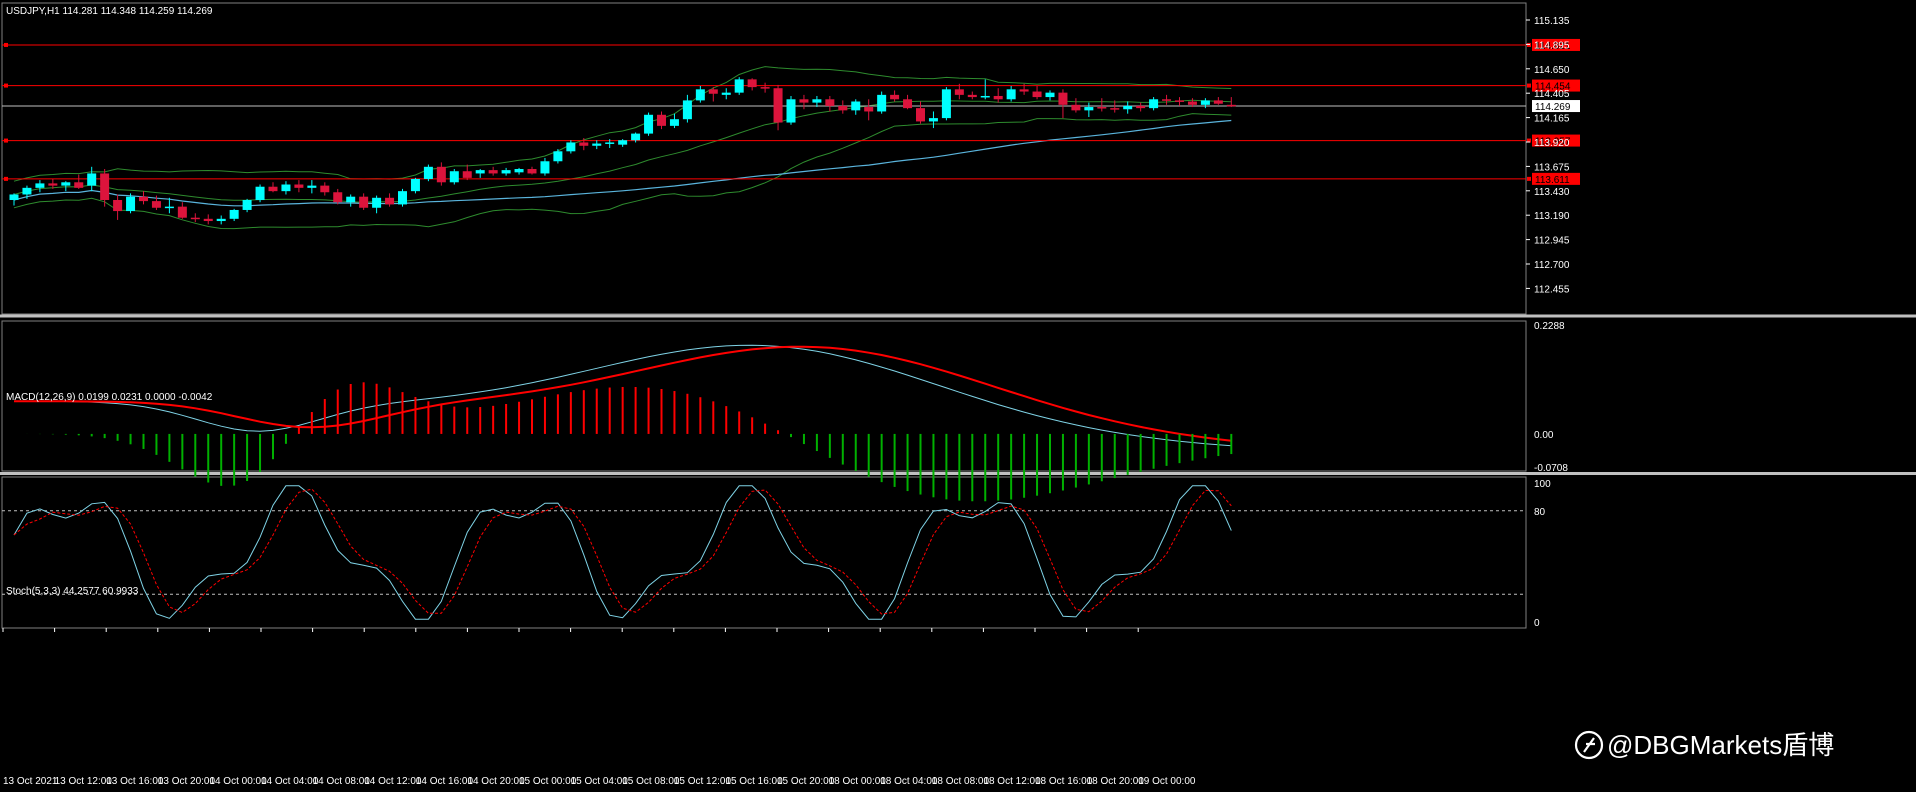  Describe the element at coordinates (961, 781) in the screenshot. I see `time-tick-label: 18 Oct 08:00` at that location.